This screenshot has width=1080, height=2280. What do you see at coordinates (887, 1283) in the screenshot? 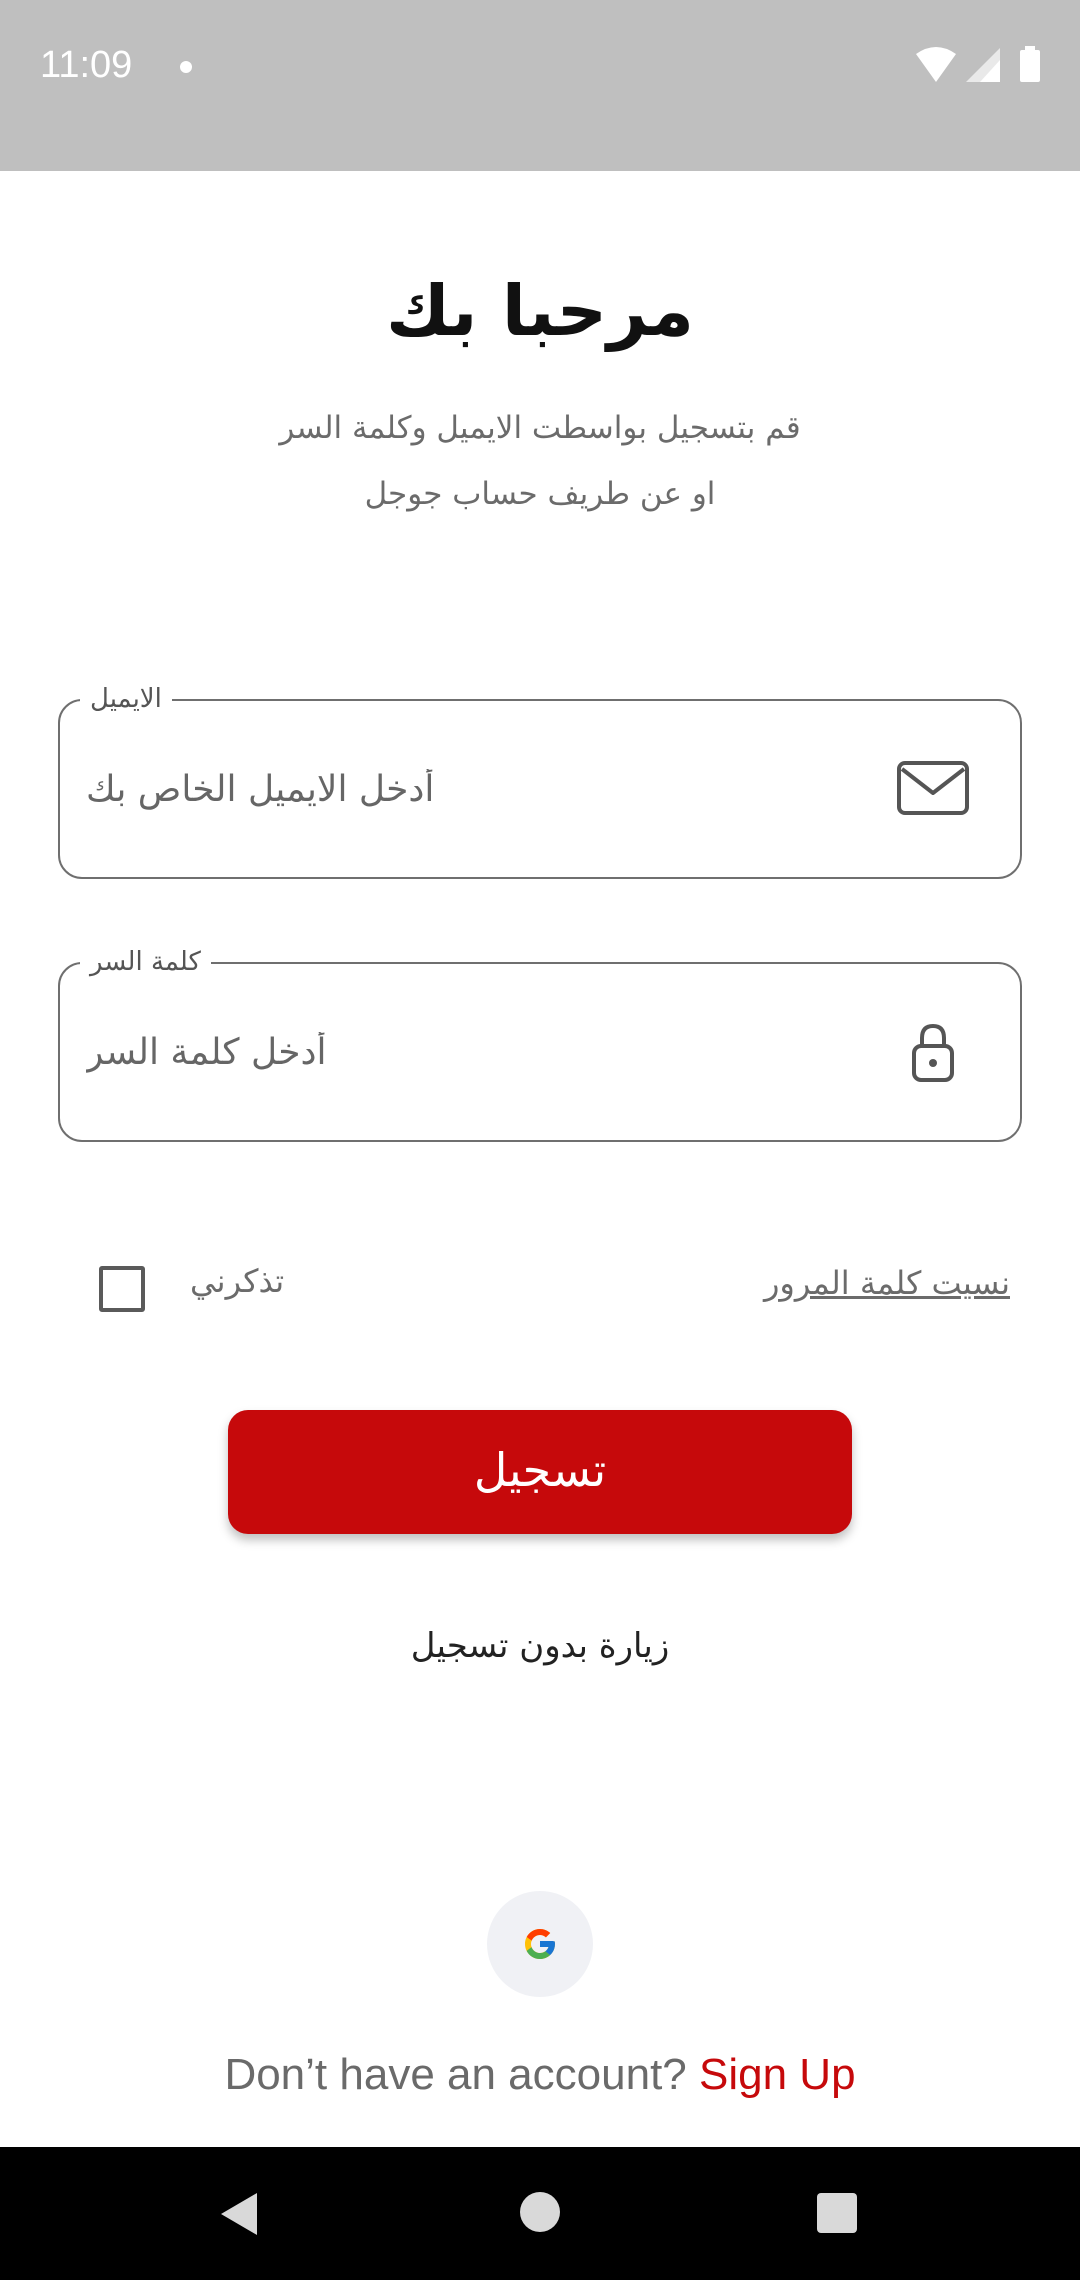
I see `forgot-password-link: نسيت كلمة المرور` at bounding box center [887, 1283].